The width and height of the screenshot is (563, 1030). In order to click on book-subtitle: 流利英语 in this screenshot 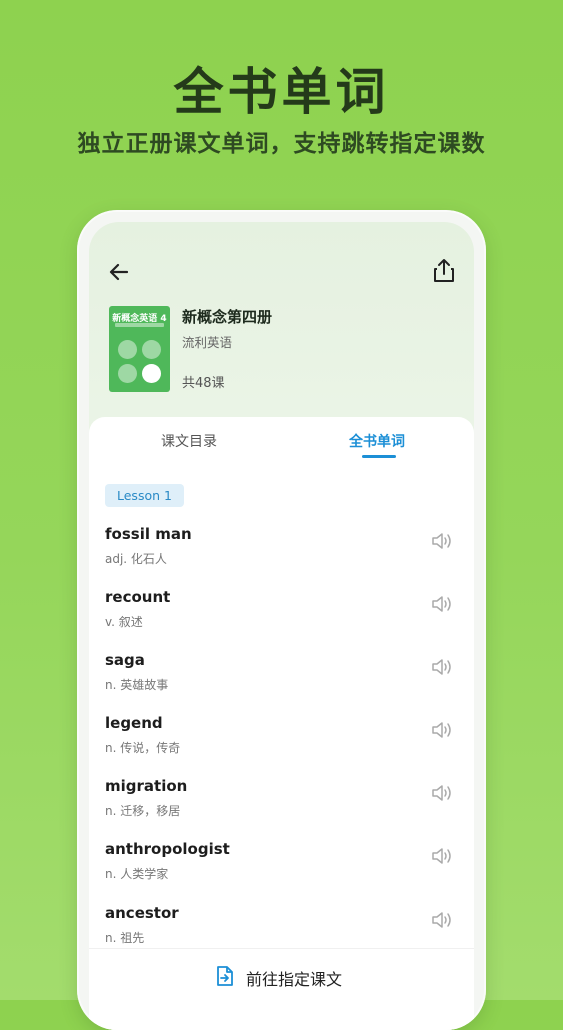, I will do `click(207, 342)`.